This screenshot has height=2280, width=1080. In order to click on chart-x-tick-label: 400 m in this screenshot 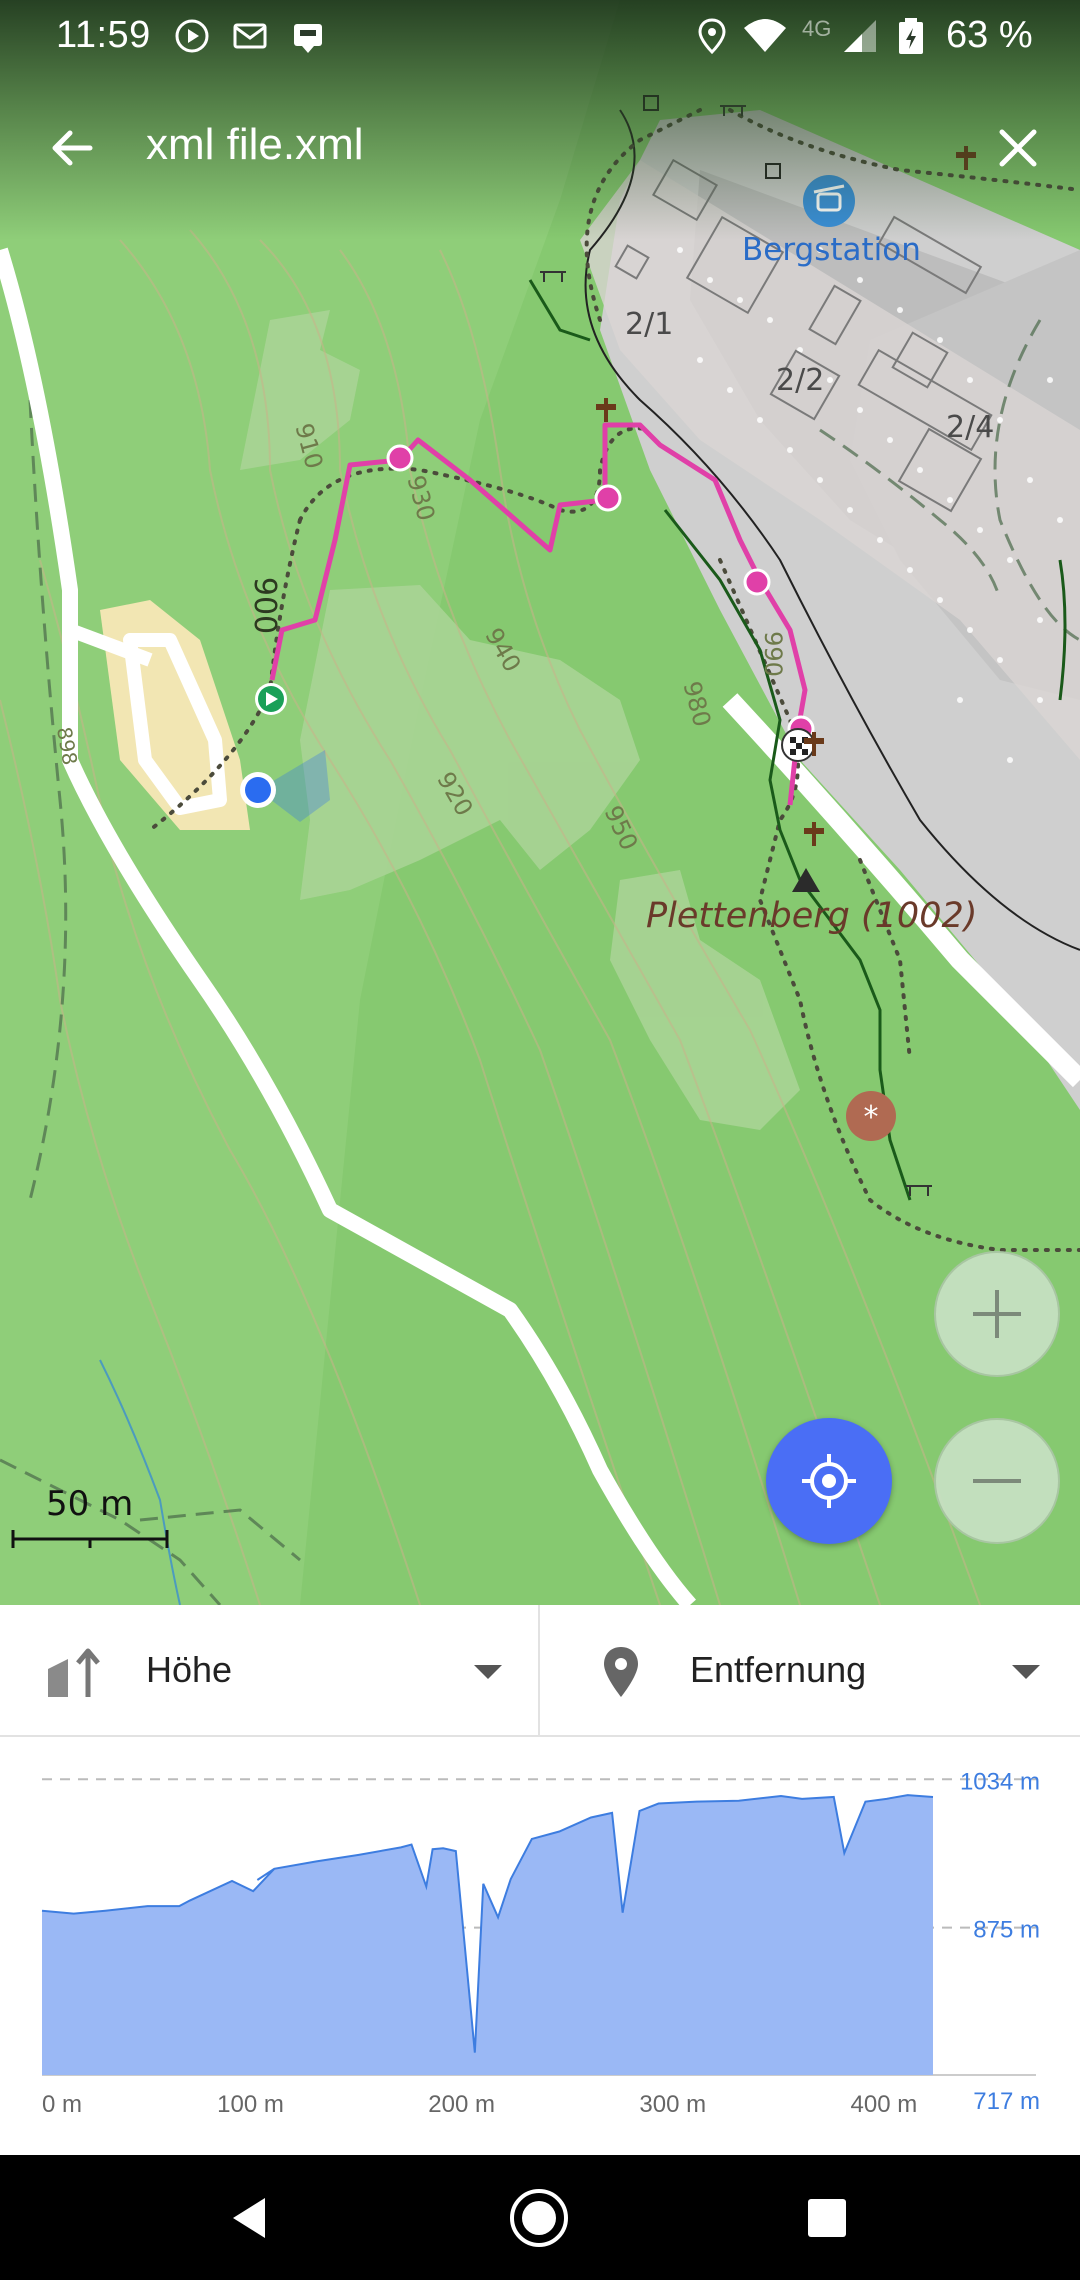, I will do `click(884, 2104)`.